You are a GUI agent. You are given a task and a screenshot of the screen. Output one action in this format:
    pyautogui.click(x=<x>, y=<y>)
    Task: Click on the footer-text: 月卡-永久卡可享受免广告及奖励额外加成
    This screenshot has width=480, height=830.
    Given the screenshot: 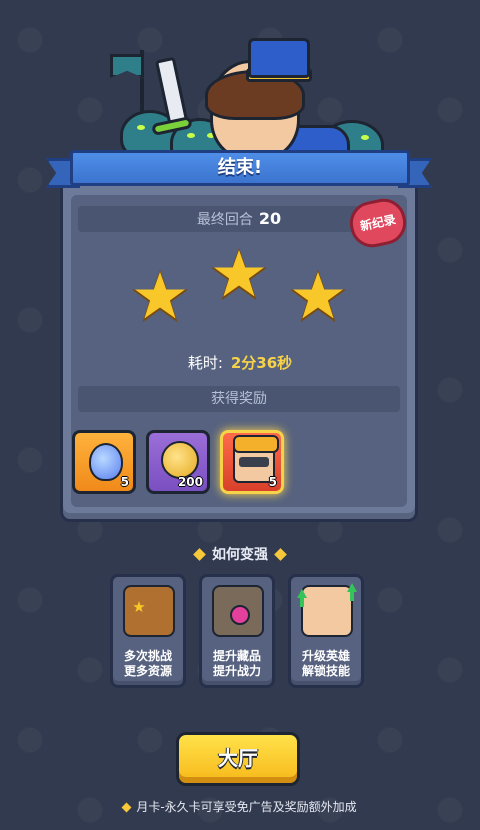 What is the action you would take?
    pyautogui.click(x=246, y=807)
    